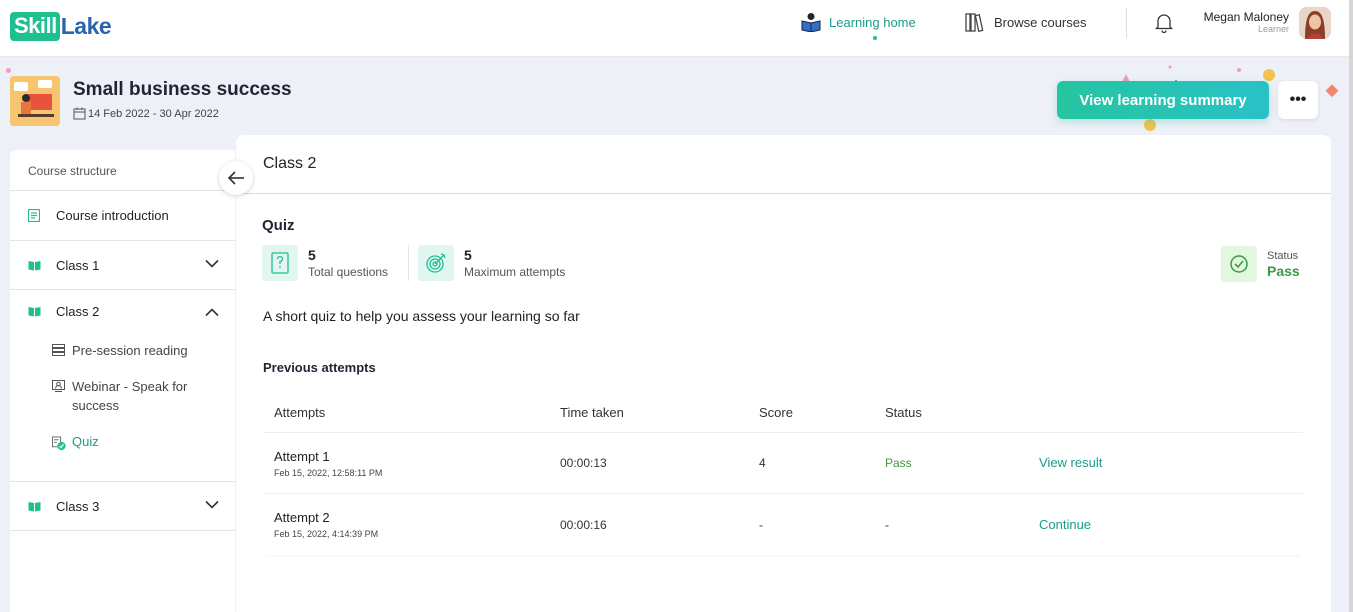 The image size is (1353, 612). I want to click on sidebar-subitem-label: Quiz, so click(85, 441).